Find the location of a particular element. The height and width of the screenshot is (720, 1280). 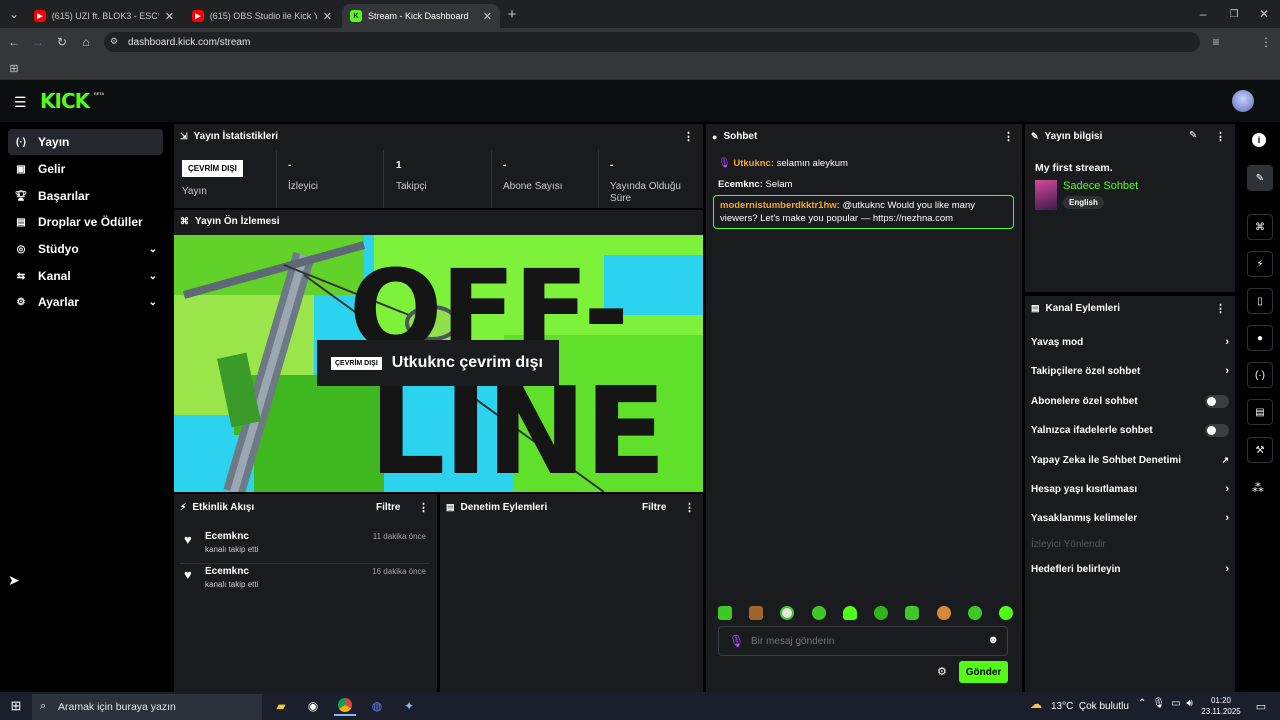

action-followers-only: Takipçilere özel sohbet › is located at coordinates (1130, 371).